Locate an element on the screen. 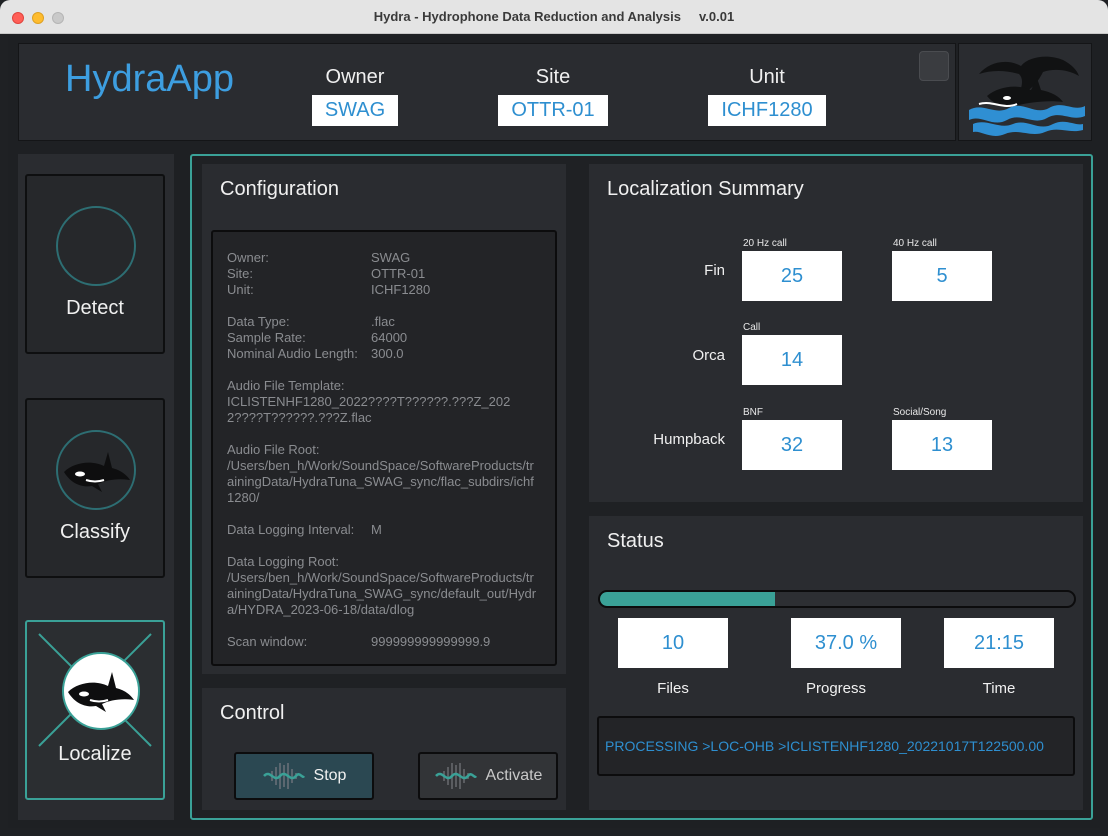 Image resolution: width=1108 pixels, height=836 pixels. humpback-bnf-sublabel: BNF is located at coordinates (753, 412).